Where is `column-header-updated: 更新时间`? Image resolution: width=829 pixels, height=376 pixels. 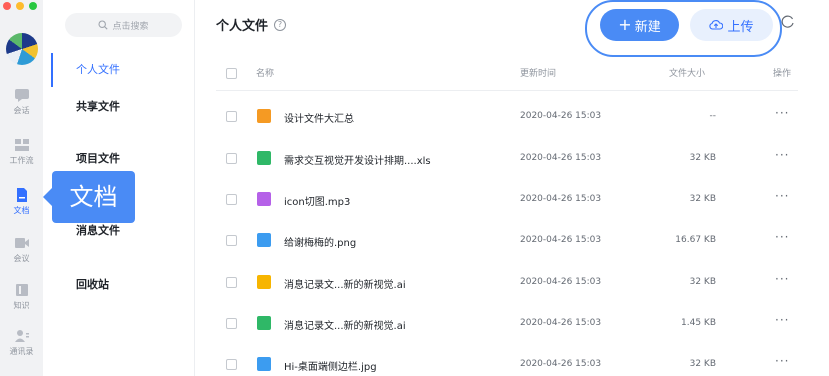
column-header-updated: 更新时间 is located at coordinates (538, 72).